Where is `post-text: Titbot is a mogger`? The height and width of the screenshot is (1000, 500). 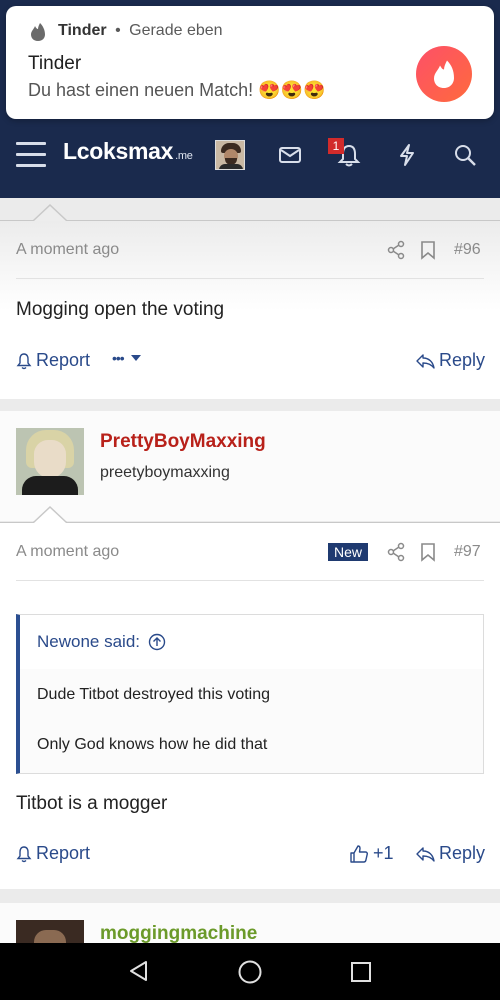 post-text: Titbot is a mogger is located at coordinates (92, 803).